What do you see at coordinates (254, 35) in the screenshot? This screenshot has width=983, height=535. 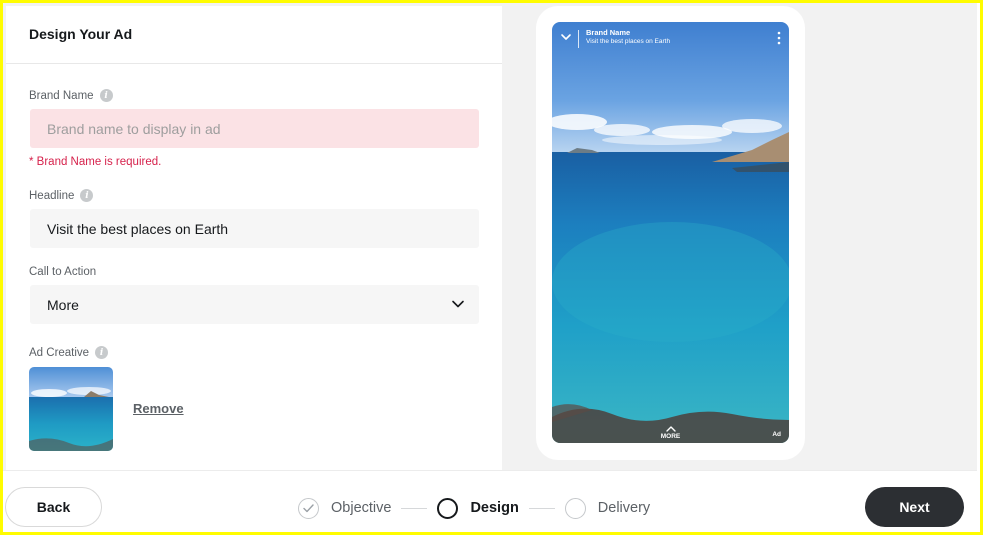 I see `form-header: Design Your Ad` at bounding box center [254, 35].